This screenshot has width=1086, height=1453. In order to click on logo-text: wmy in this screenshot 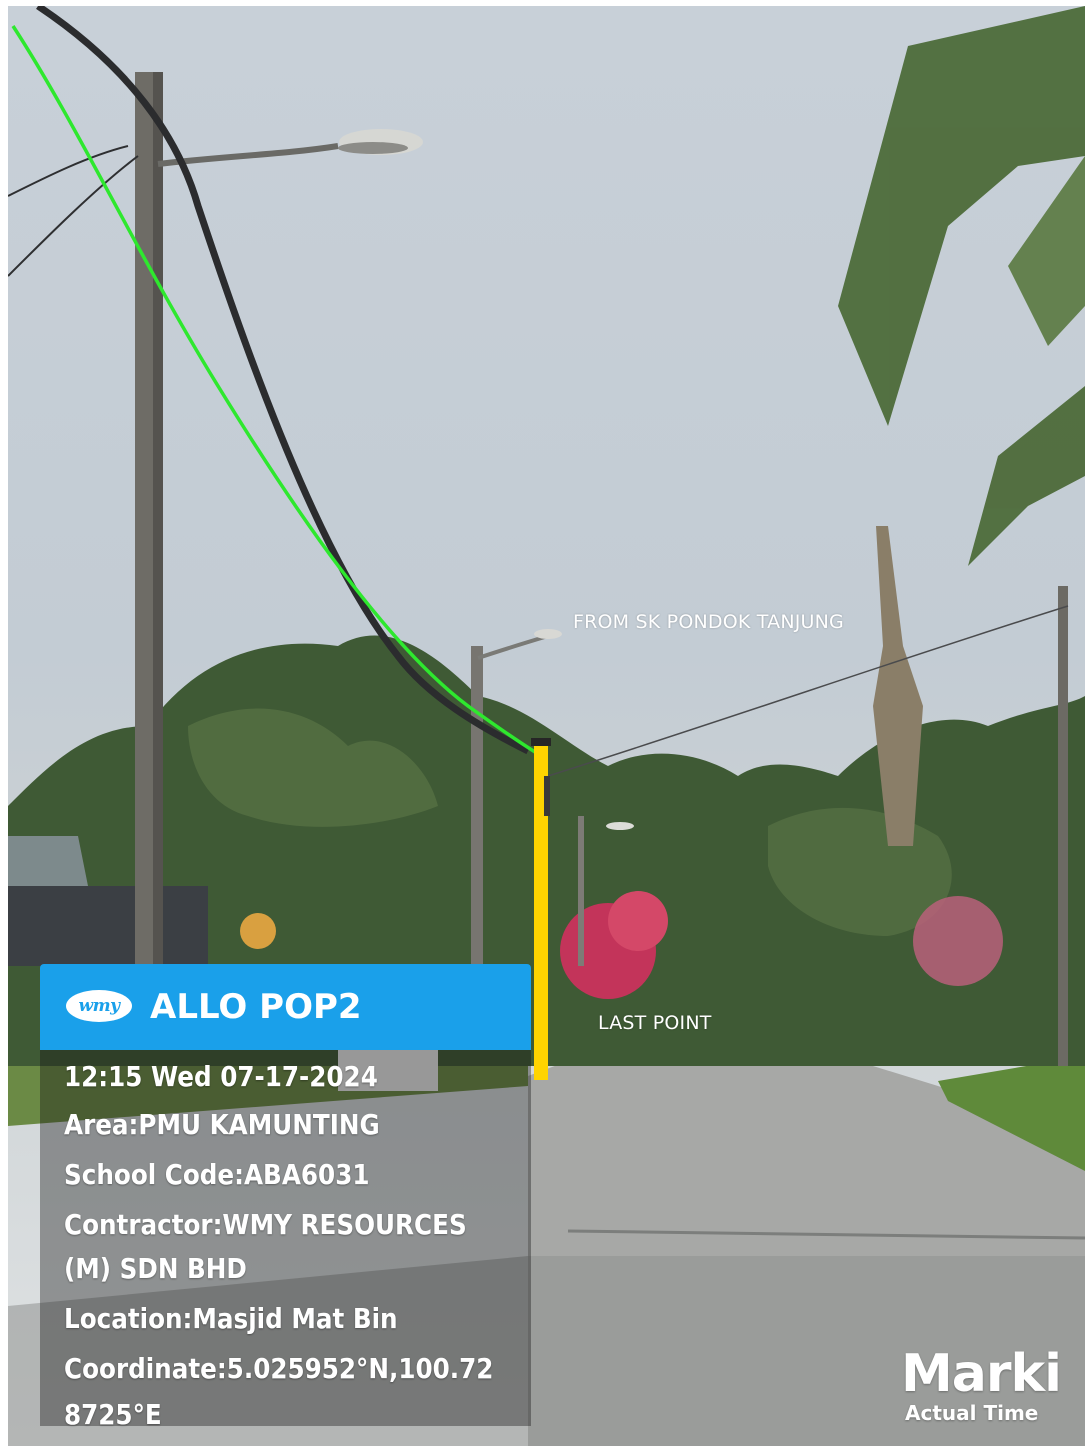, I will do `click(99, 1006)`.